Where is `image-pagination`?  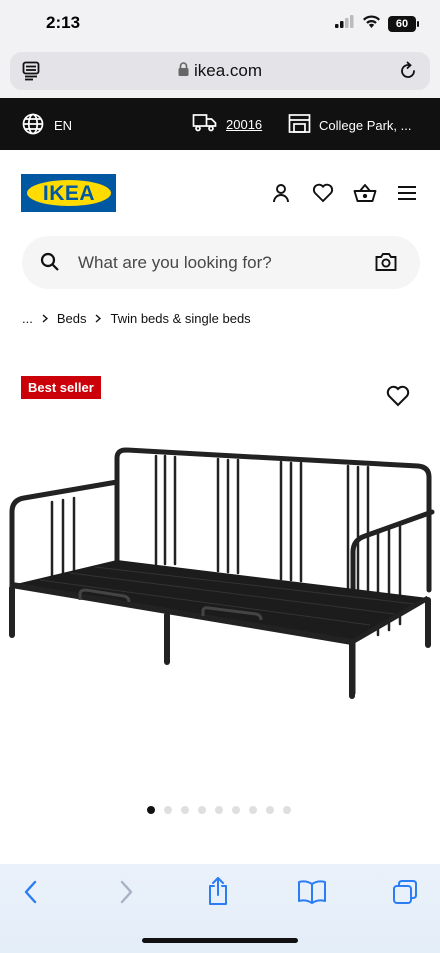
image-pagination is located at coordinates (219, 810).